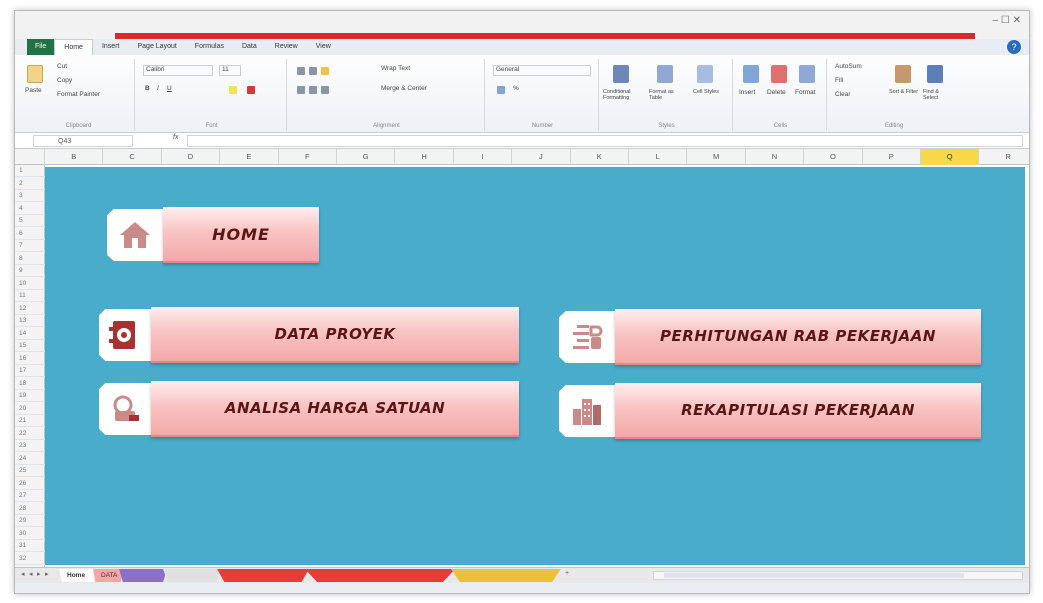 The width and height of the screenshot is (1043, 603). Describe the element at coordinates (501, 90) in the screenshot. I see `currency-icon` at that location.